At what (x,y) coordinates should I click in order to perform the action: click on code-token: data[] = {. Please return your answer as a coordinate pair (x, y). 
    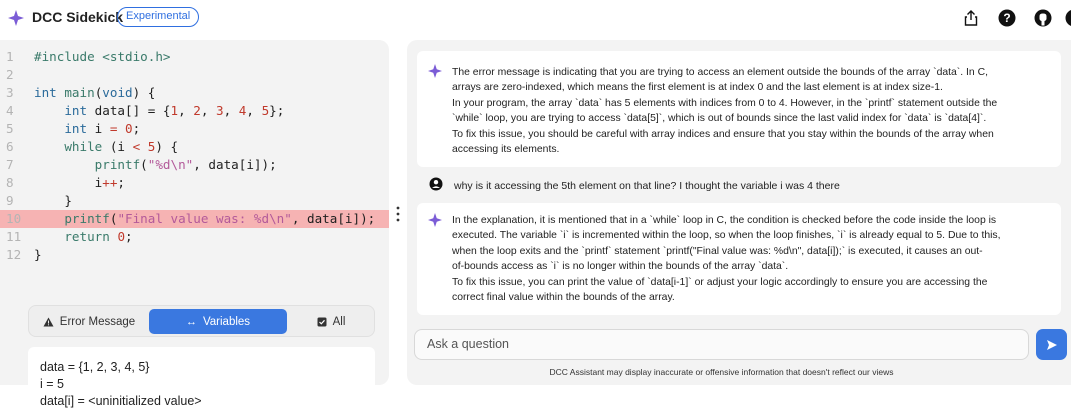
    Looking at the image, I should click on (128, 110).